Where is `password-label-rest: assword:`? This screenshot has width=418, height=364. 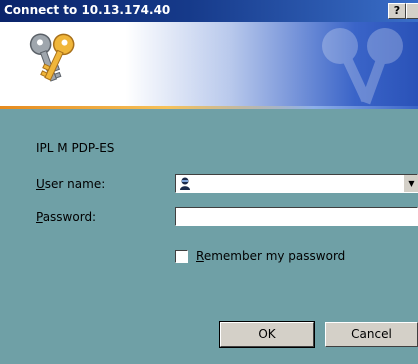 password-label-rest: assword: is located at coordinates (69, 217).